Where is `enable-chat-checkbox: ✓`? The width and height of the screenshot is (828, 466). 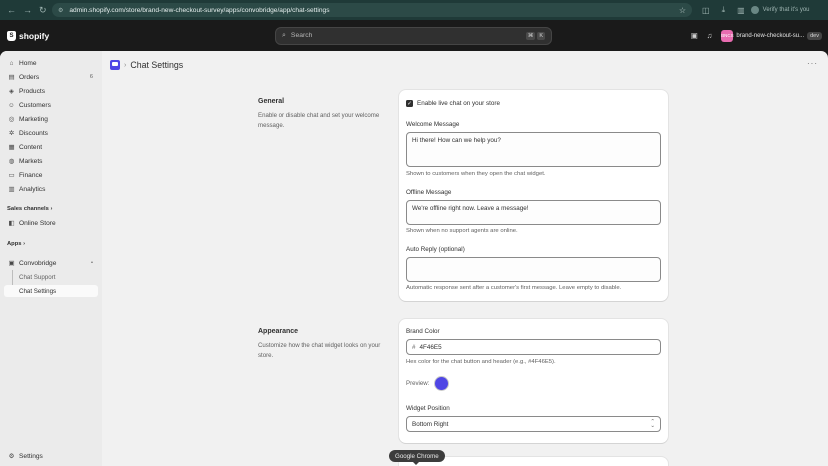 enable-chat-checkbox: ✓ is located at coordinates (409, 103).